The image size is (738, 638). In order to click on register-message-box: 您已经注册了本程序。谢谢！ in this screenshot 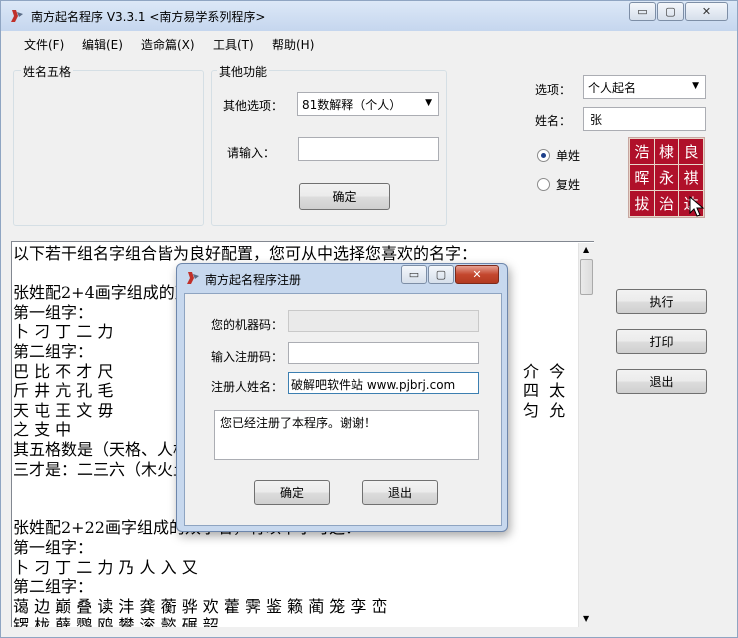, I will do `click(346, 435)`.